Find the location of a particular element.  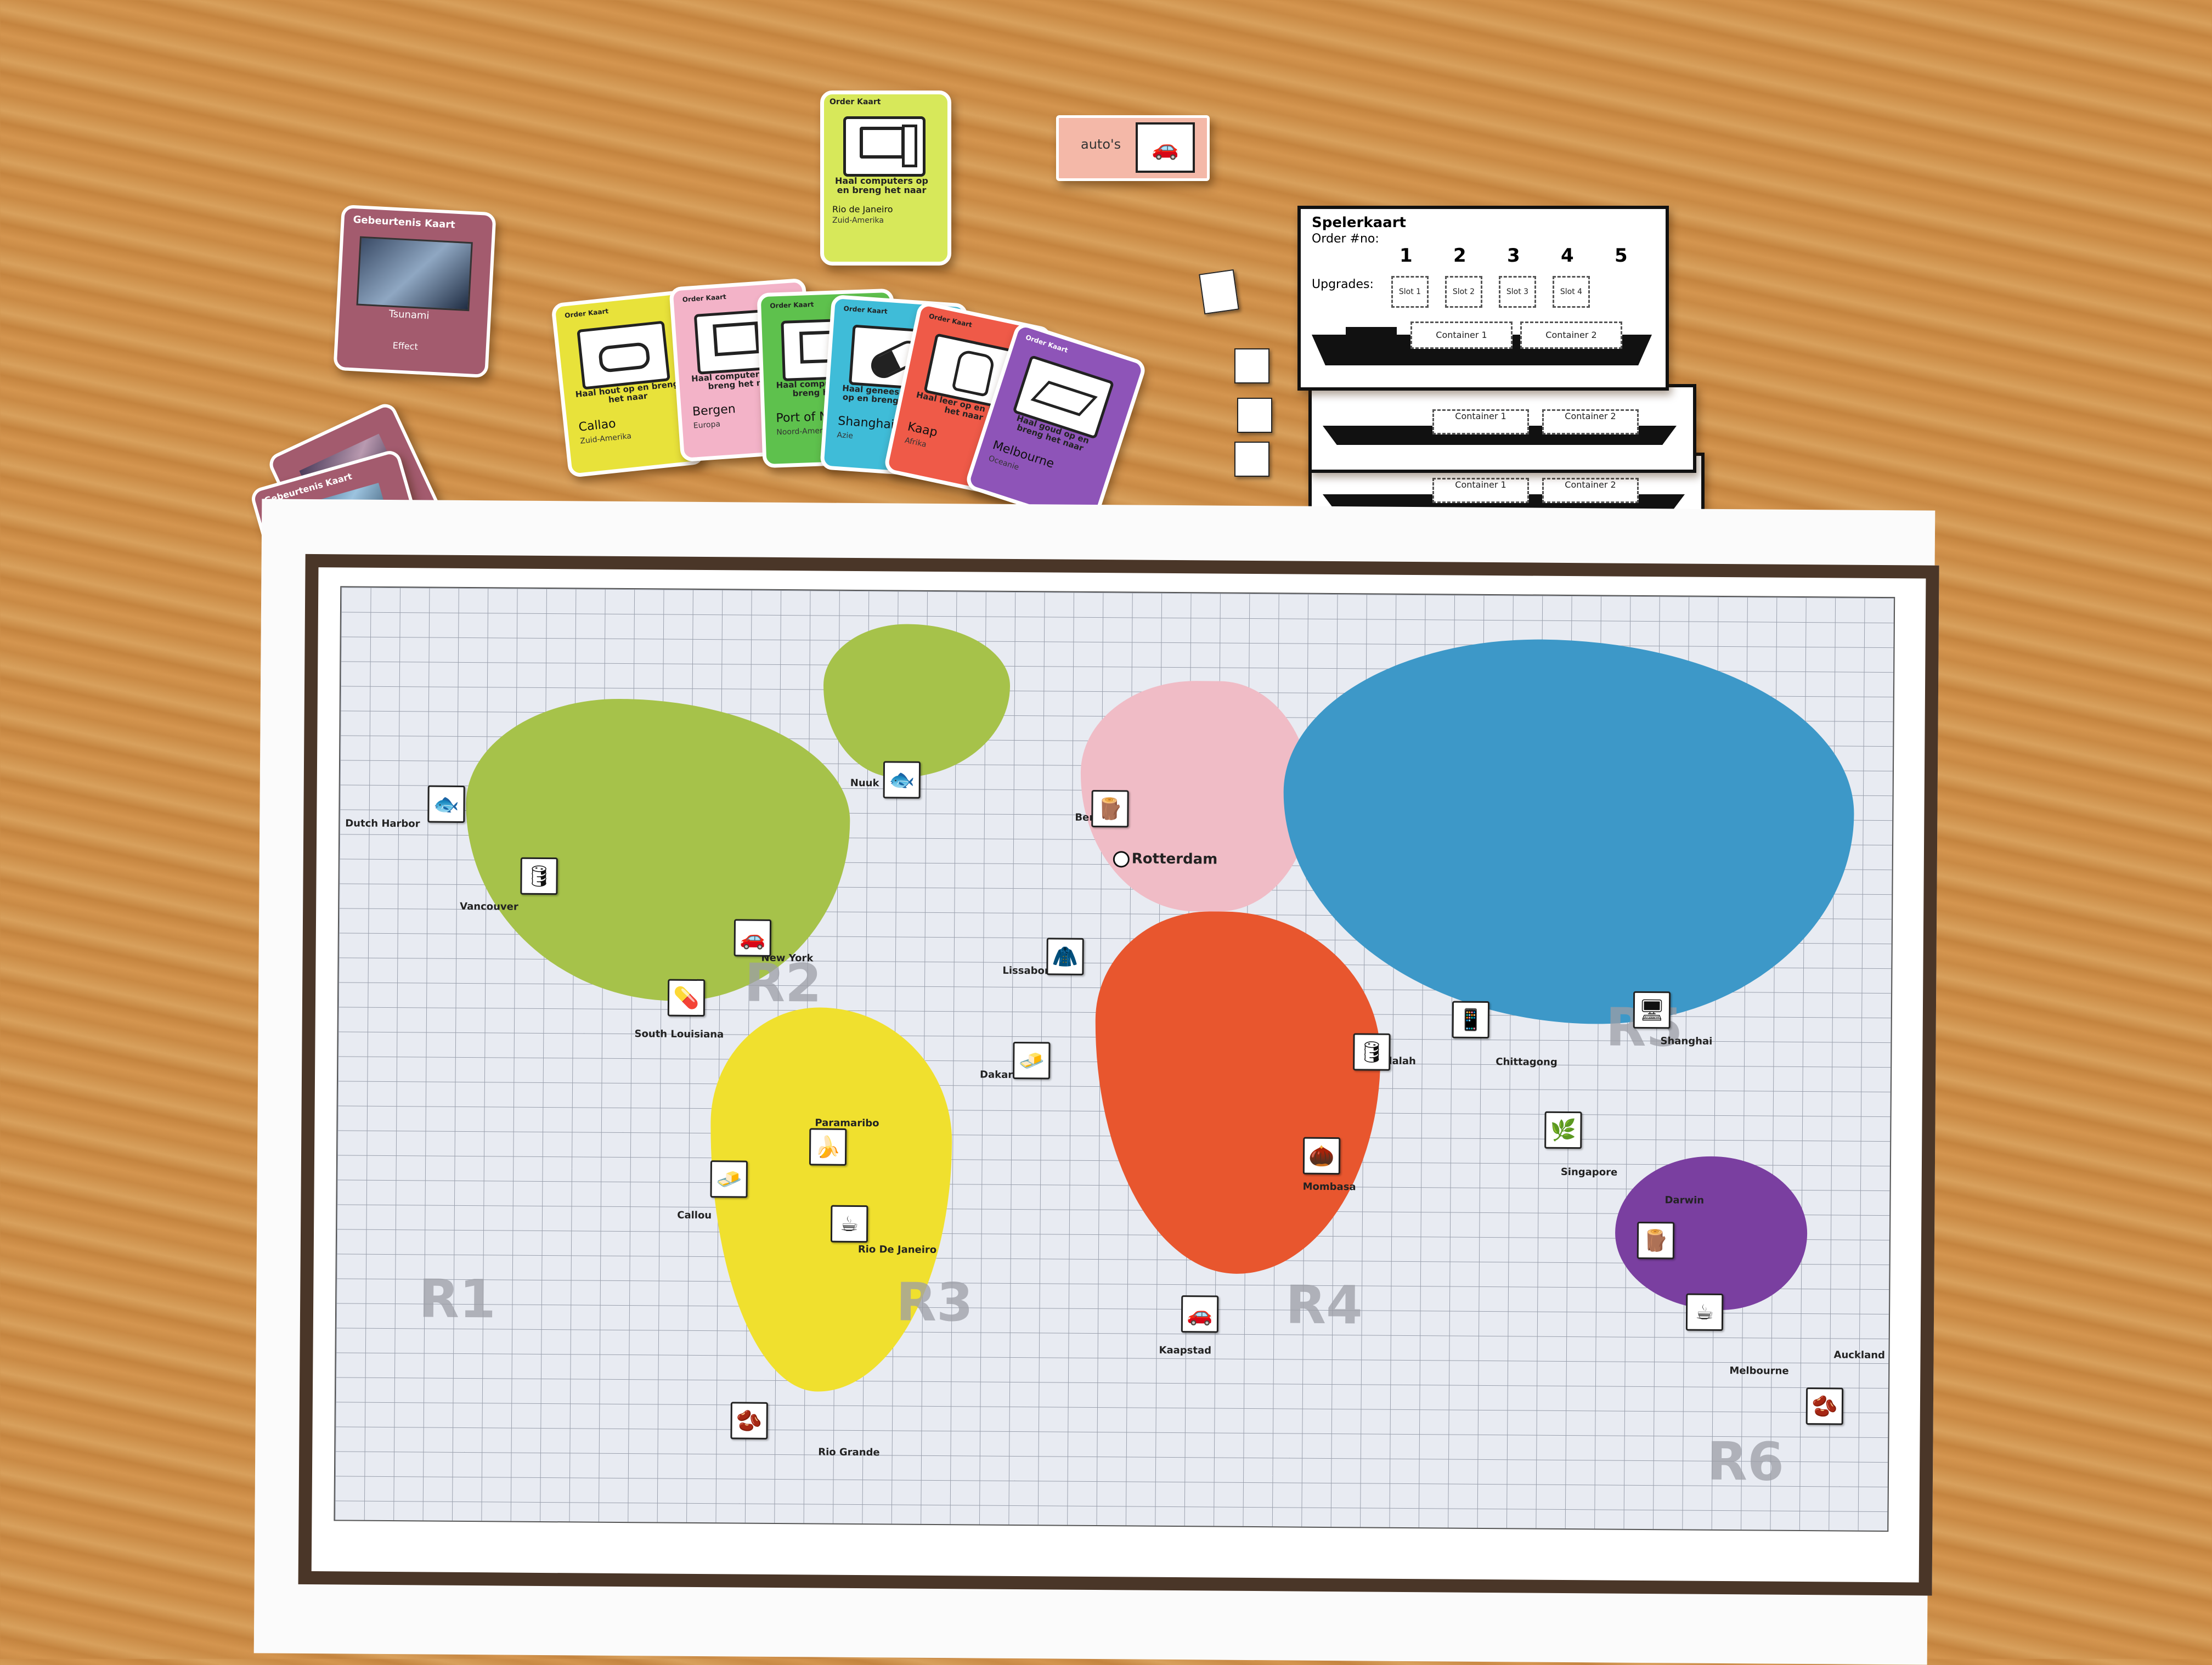

port-label: Melbourne is located at coordinates (1759, 1371).